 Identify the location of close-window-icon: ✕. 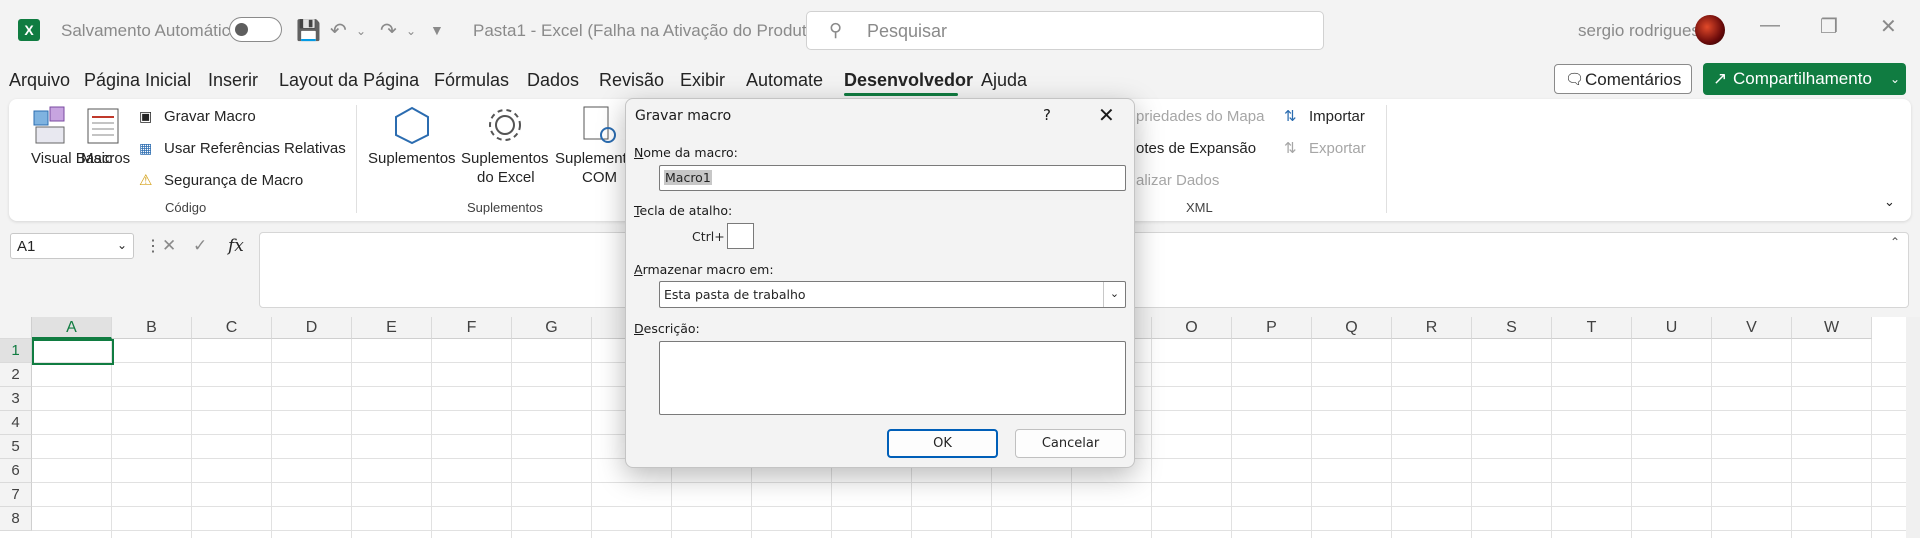
(1888, 26).